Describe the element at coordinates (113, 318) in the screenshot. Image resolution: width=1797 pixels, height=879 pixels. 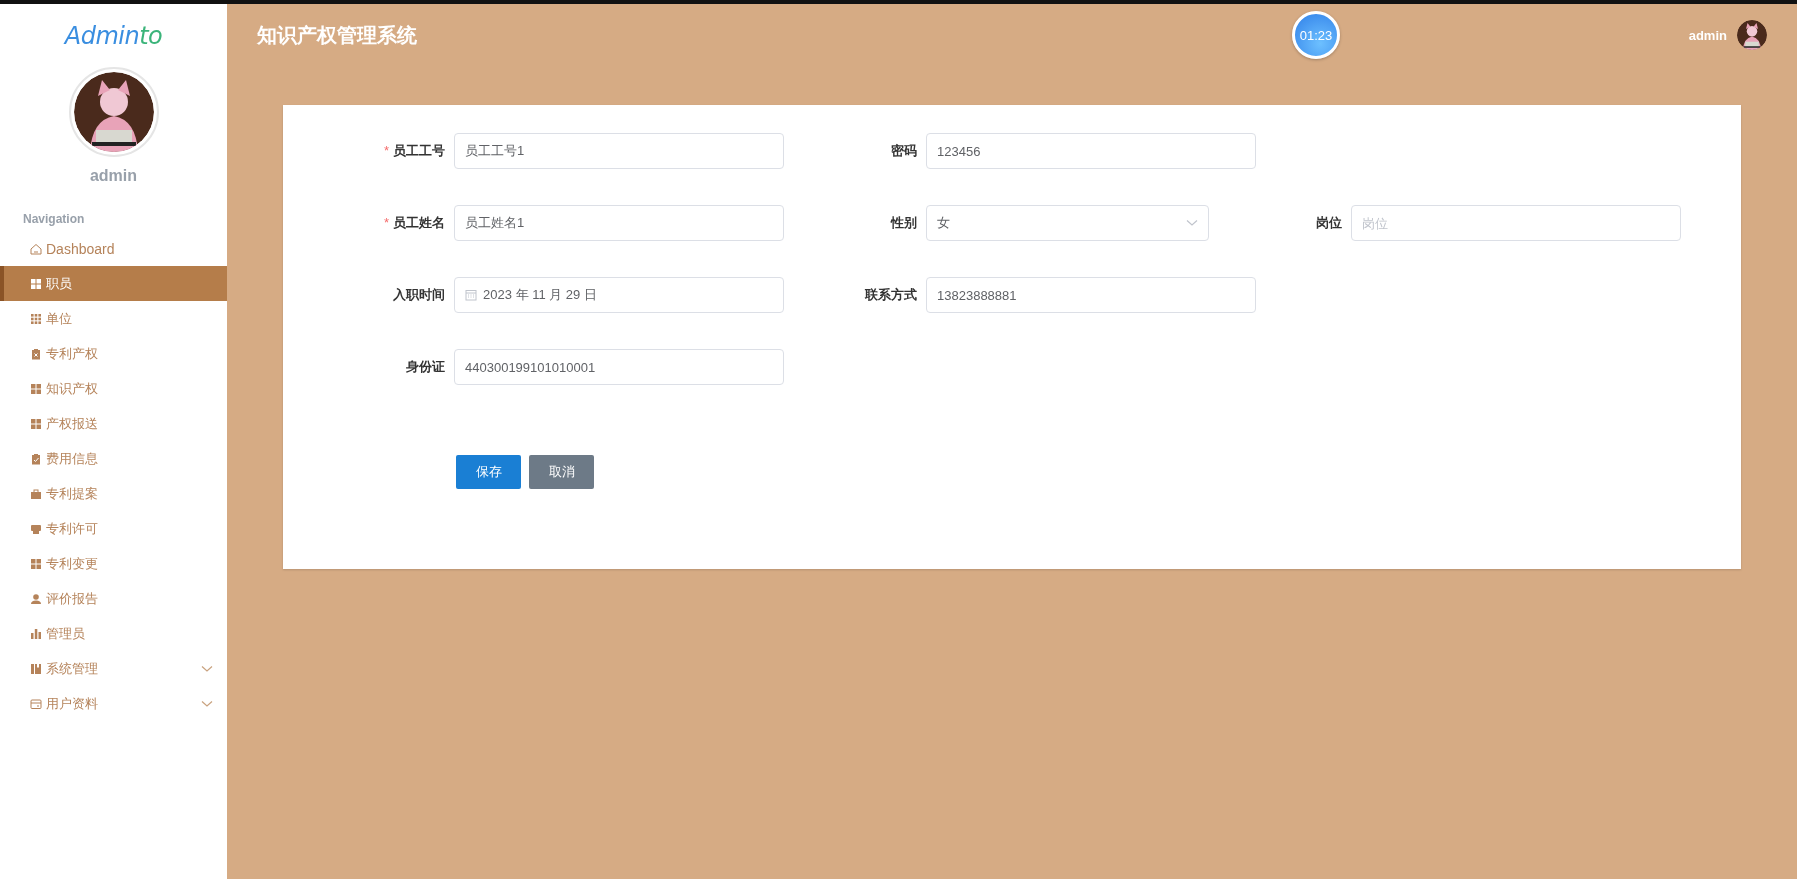
I see `nav-item: 单位` at that location.